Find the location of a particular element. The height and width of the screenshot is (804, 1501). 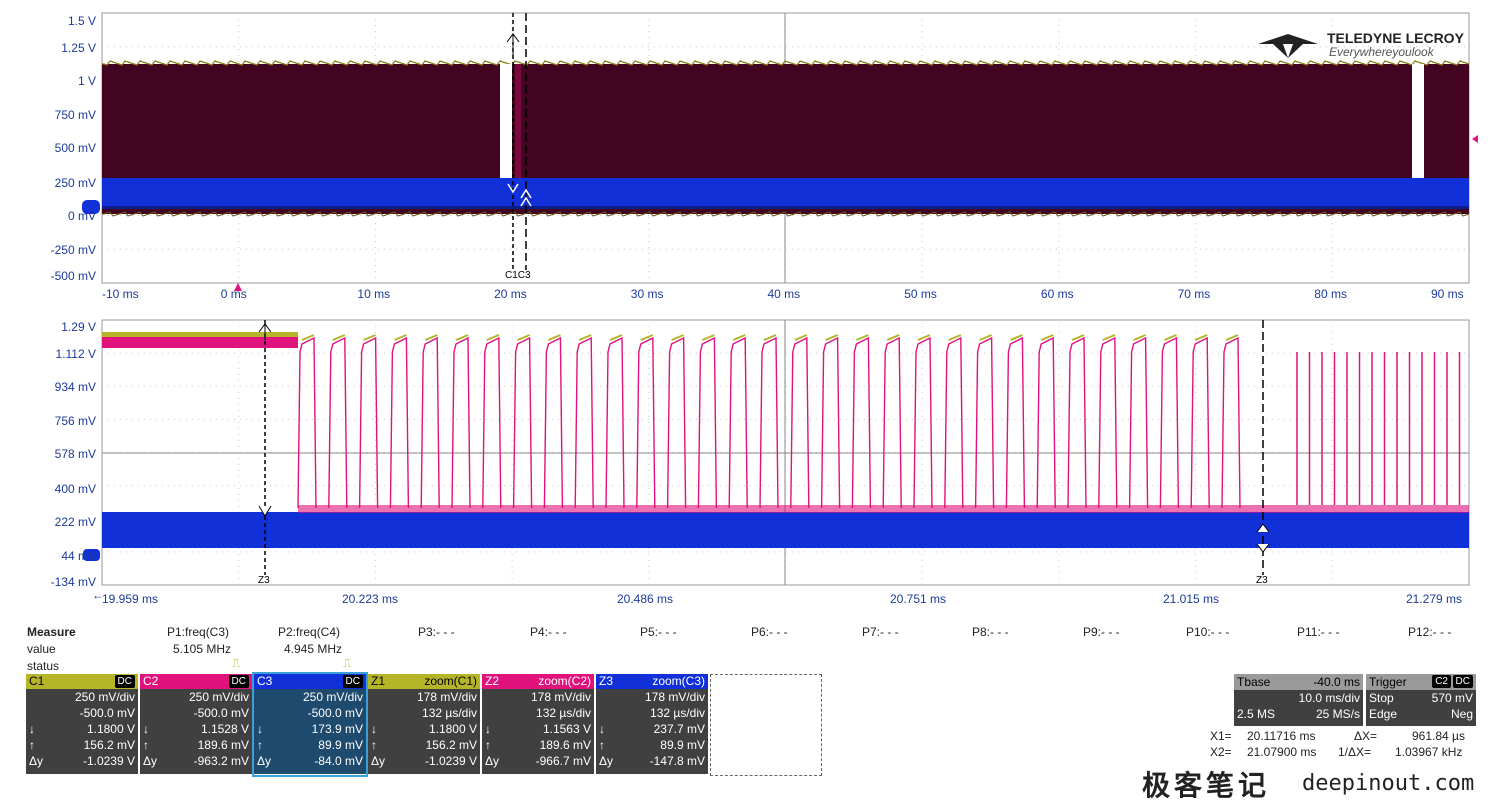

trigger-level: 570 mV is located at coordinates (1452, 698).